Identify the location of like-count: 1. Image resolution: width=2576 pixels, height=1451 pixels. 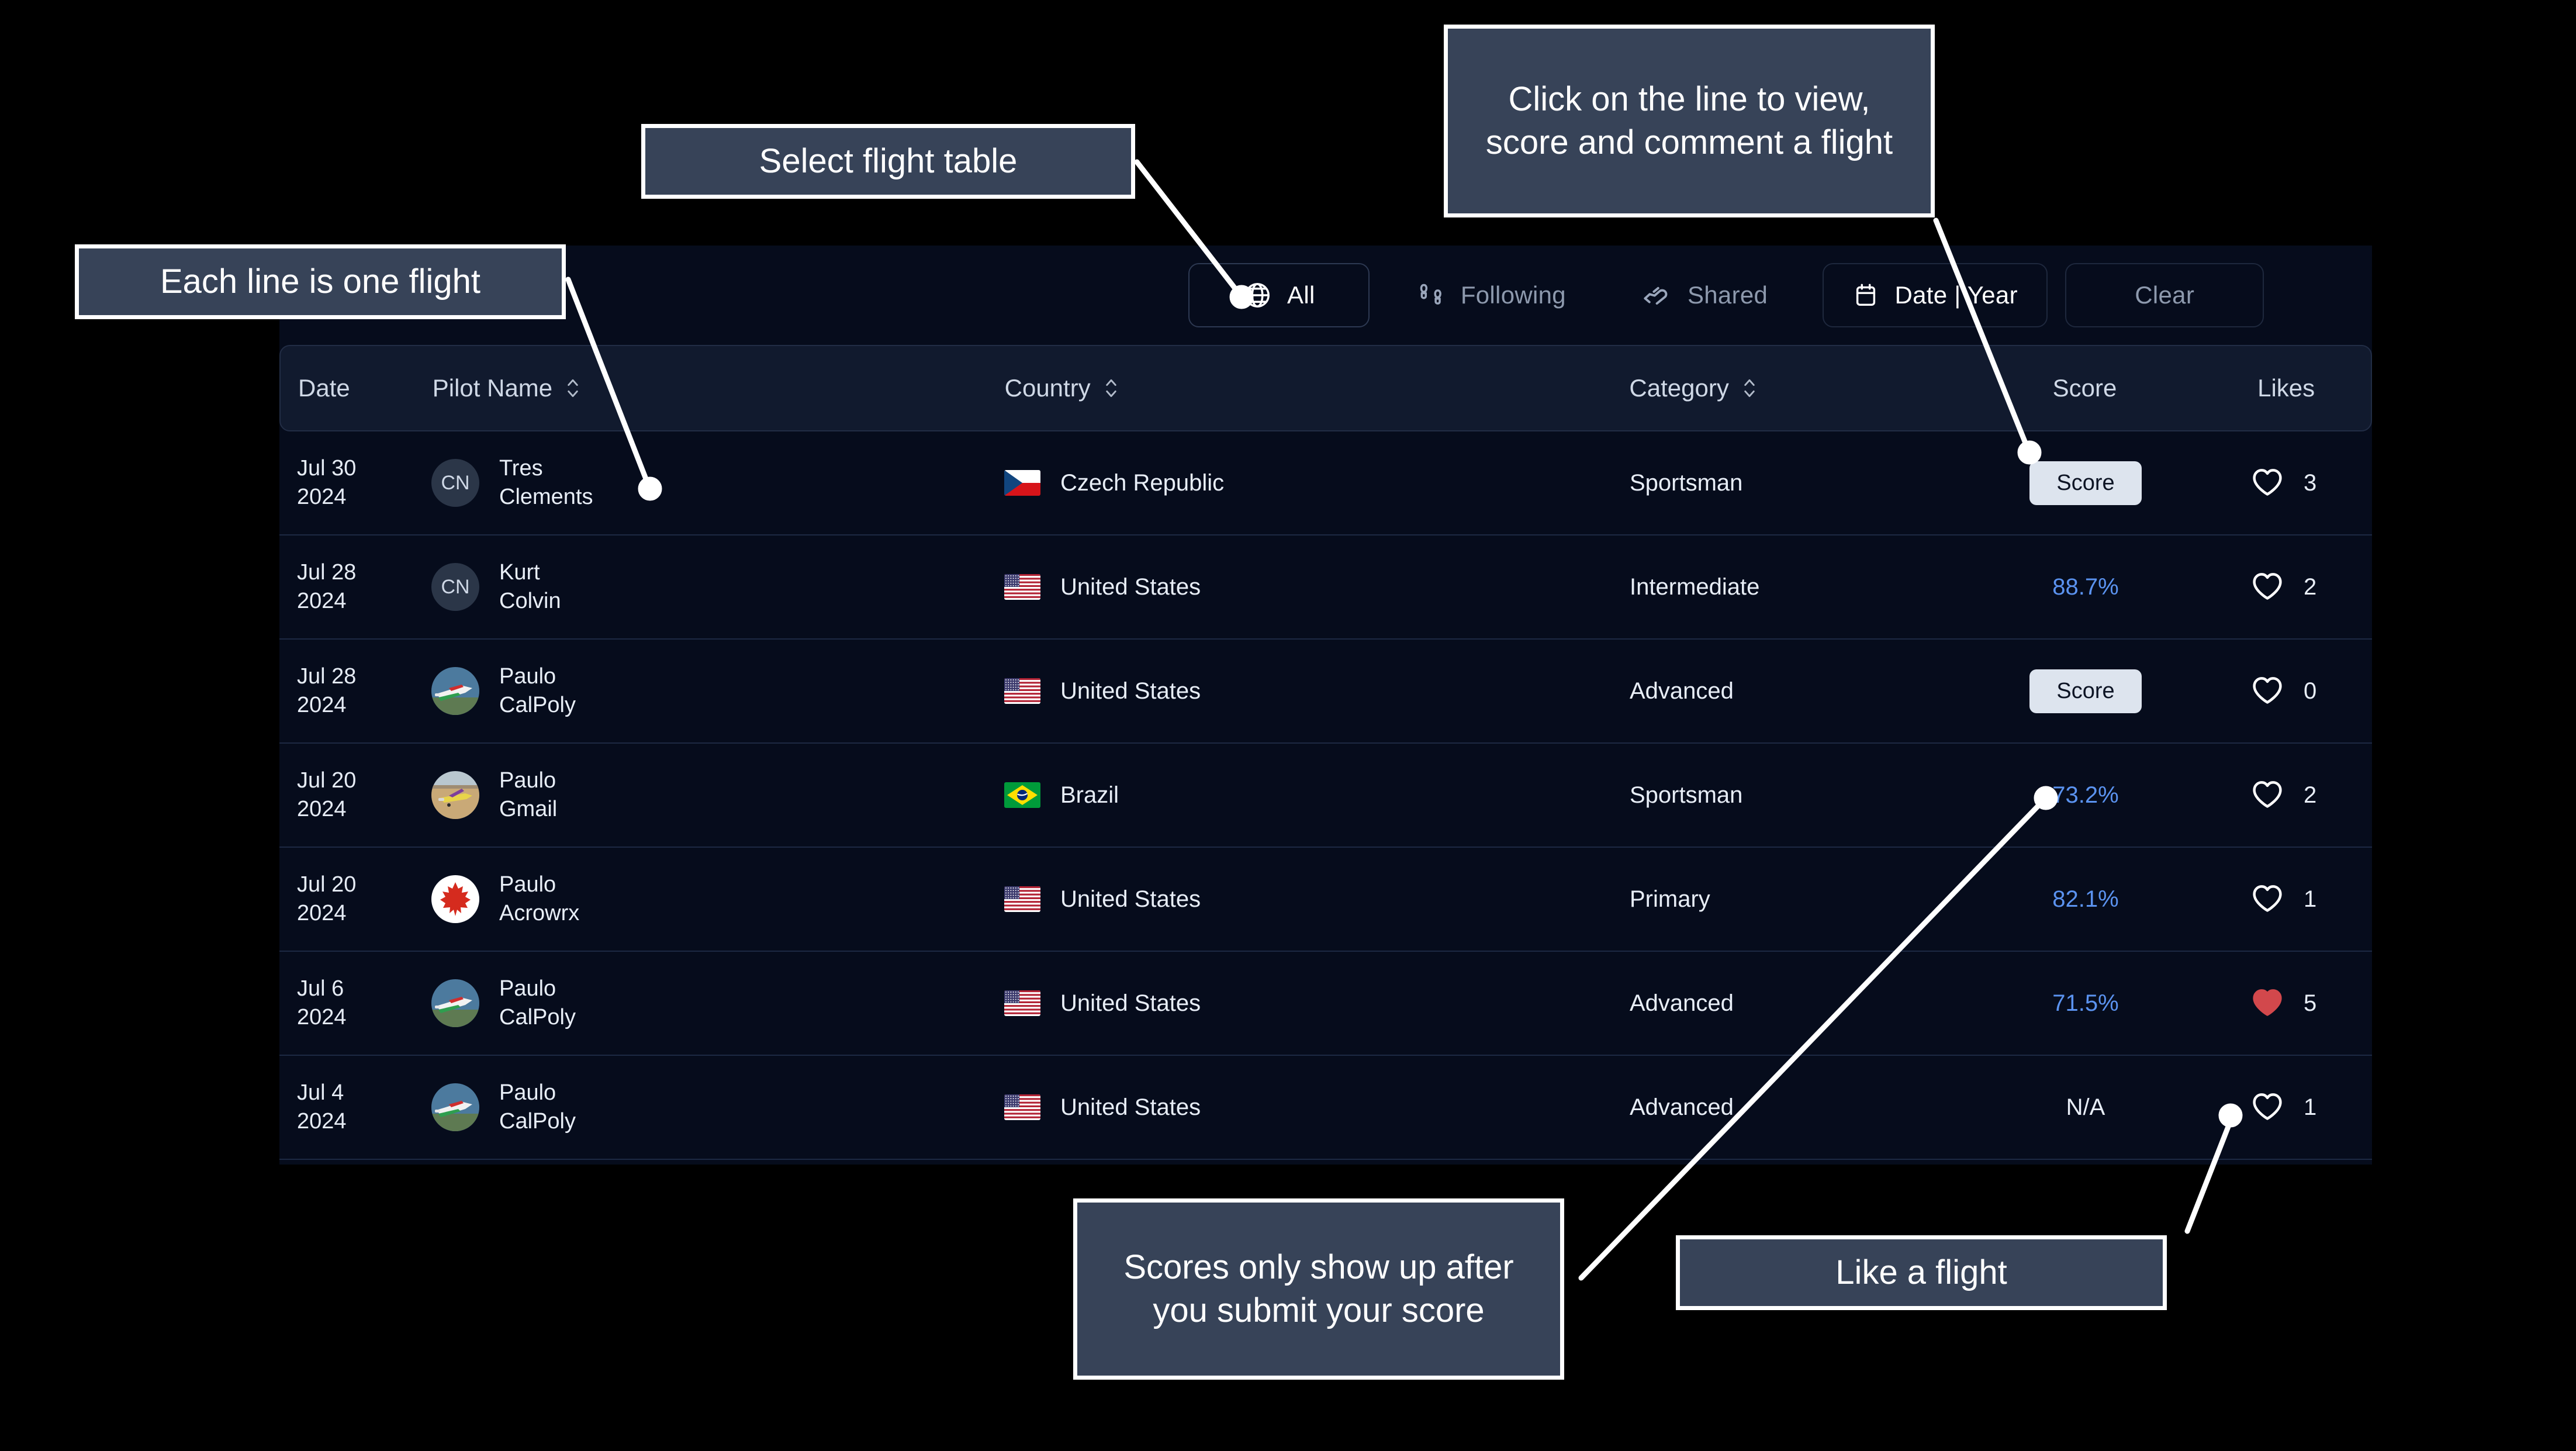
(2310, 899).